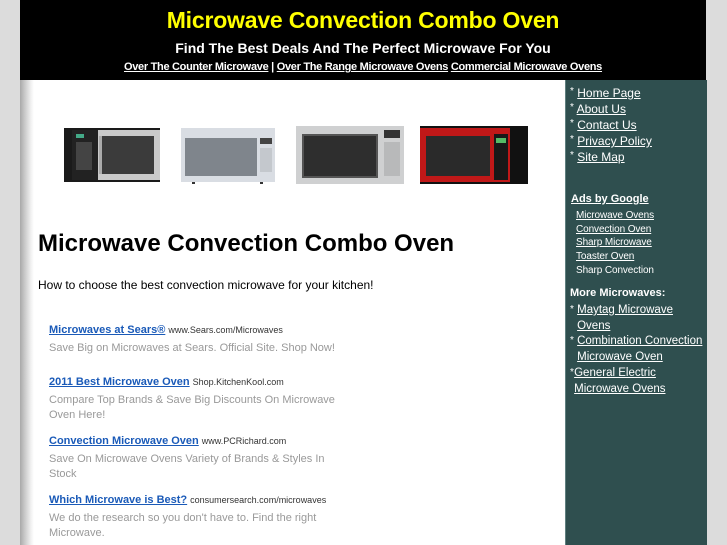  What do you see at coordinates (244, 441) in the screenshot?
I see `ad-url: www.PCRichard.com` at bounding box center [244, 441].